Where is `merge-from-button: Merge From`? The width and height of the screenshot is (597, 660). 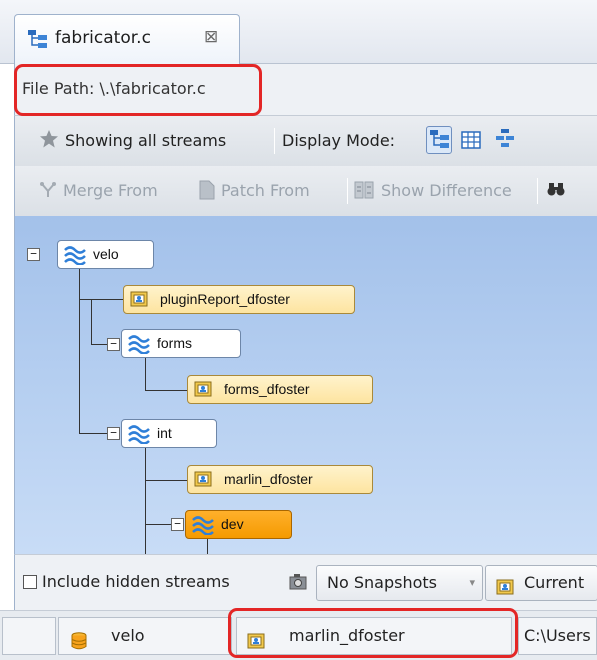
merge-from-button: Merge From is located at coordinates (110, 190).